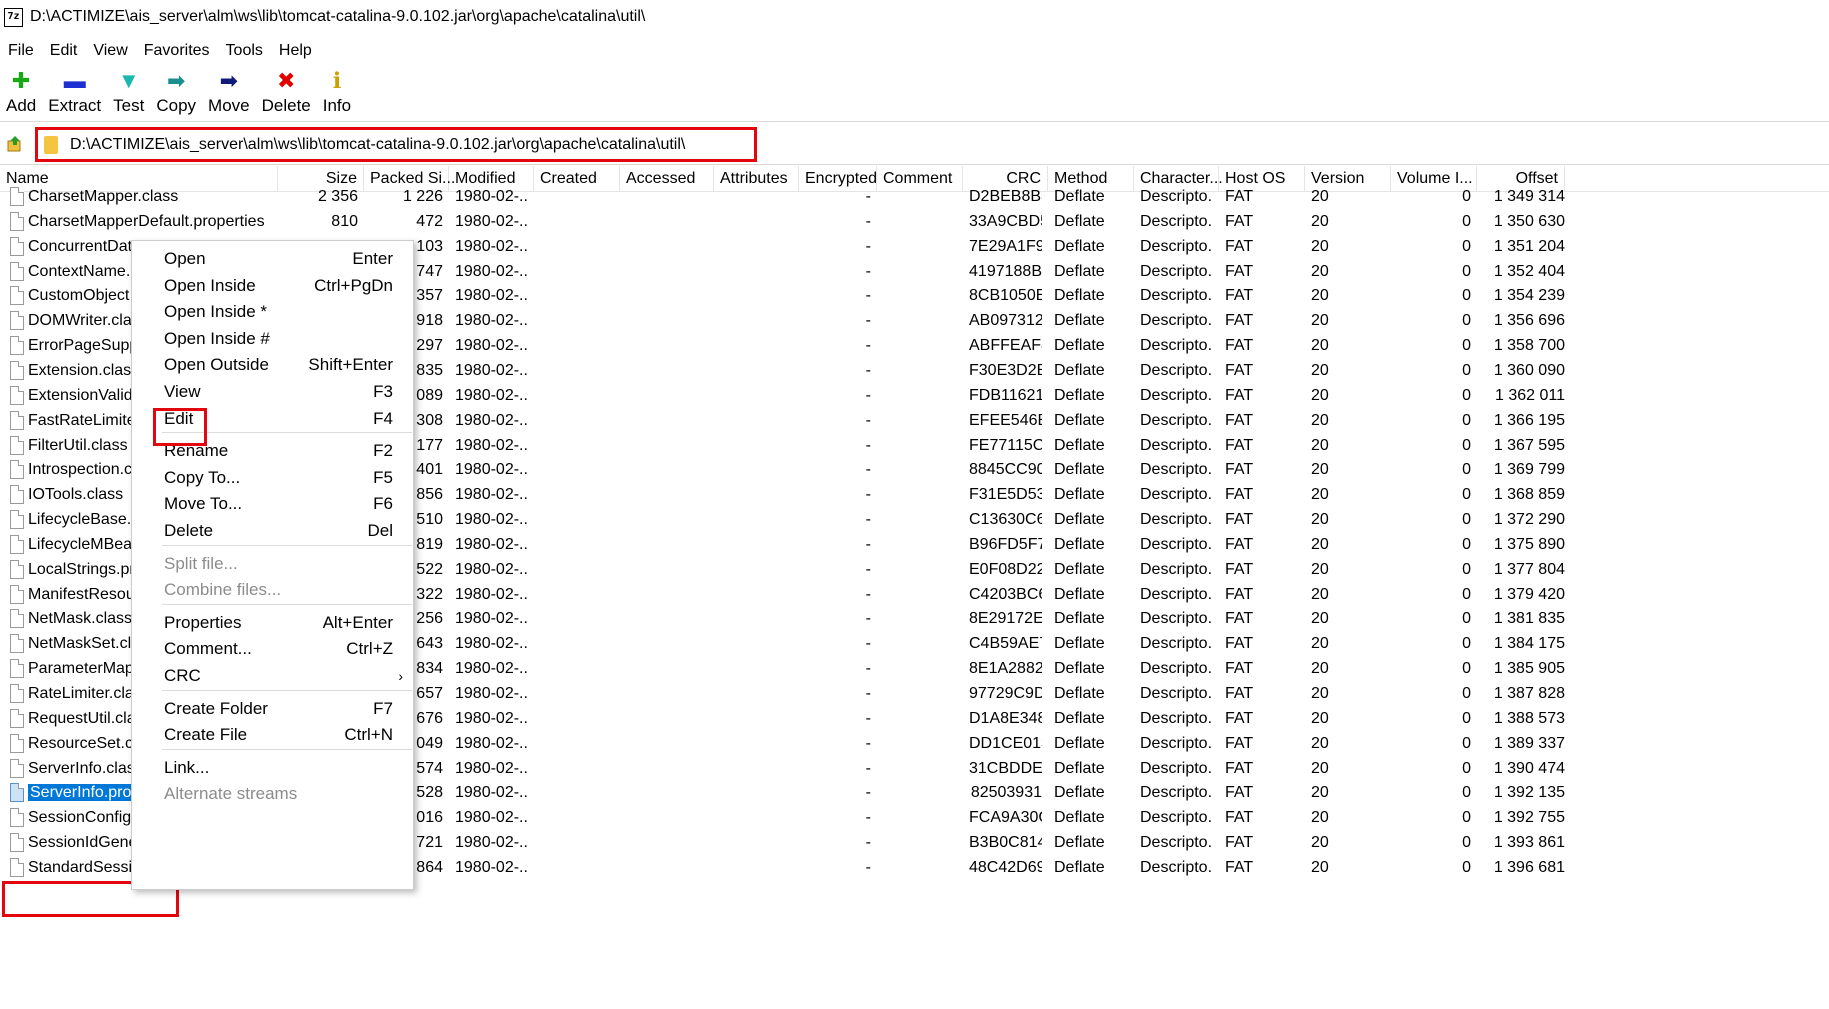 Image resolution: width=1829 pixels, height=1009 pixels. Describe the element at coordinates (295, 51) in the screenshot. I see `menu-help: Help` at that location.